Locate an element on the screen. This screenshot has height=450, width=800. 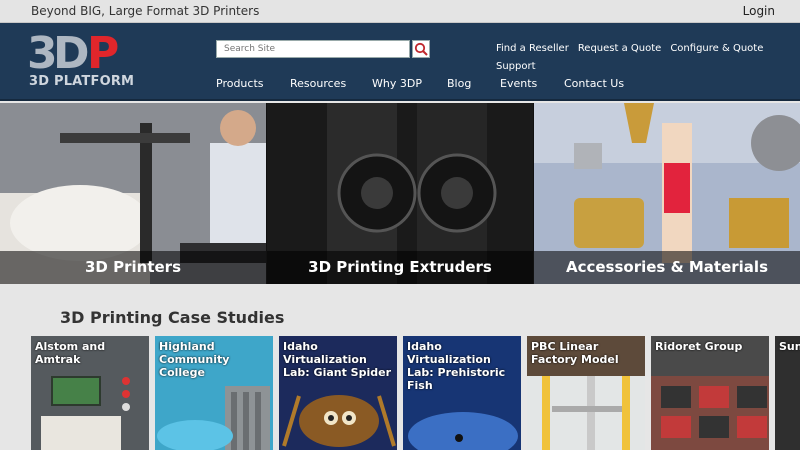
case-study-title: Idaho Virtualization Lab: Giant Spider is located at coordinates (337, 359).